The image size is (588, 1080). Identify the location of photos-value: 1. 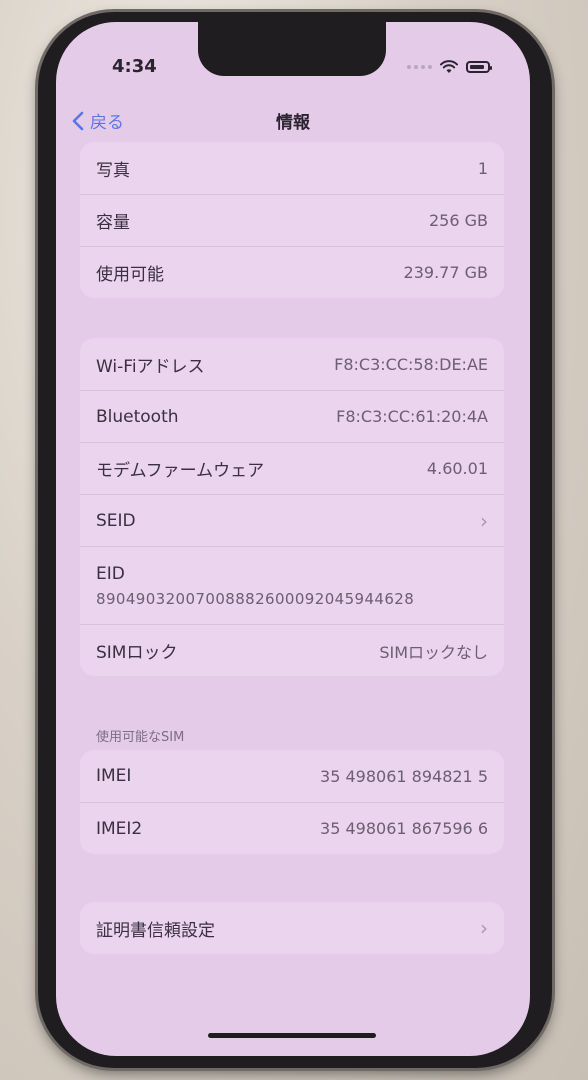
(482, 168).